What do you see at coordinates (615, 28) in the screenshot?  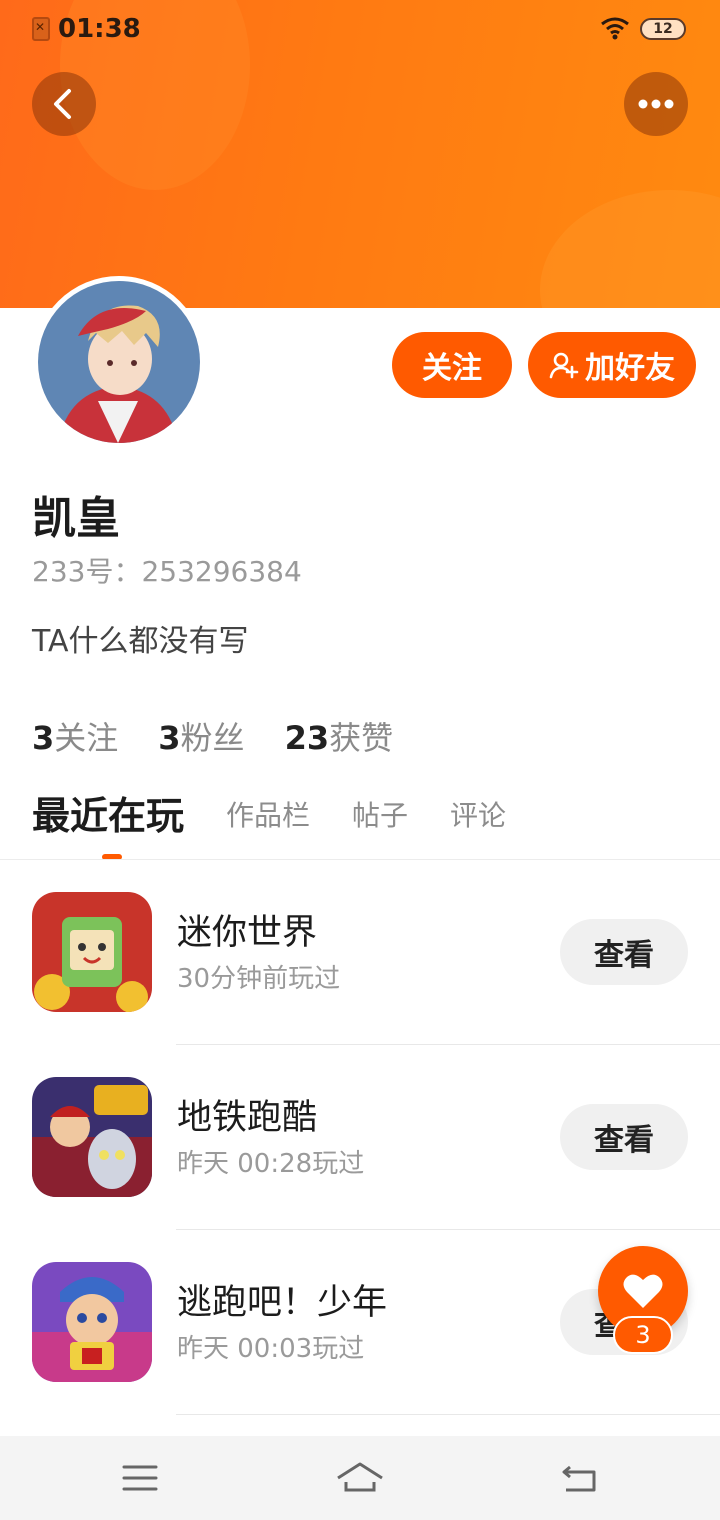 I see `wifi-icon` at bounding box center [615, 28].